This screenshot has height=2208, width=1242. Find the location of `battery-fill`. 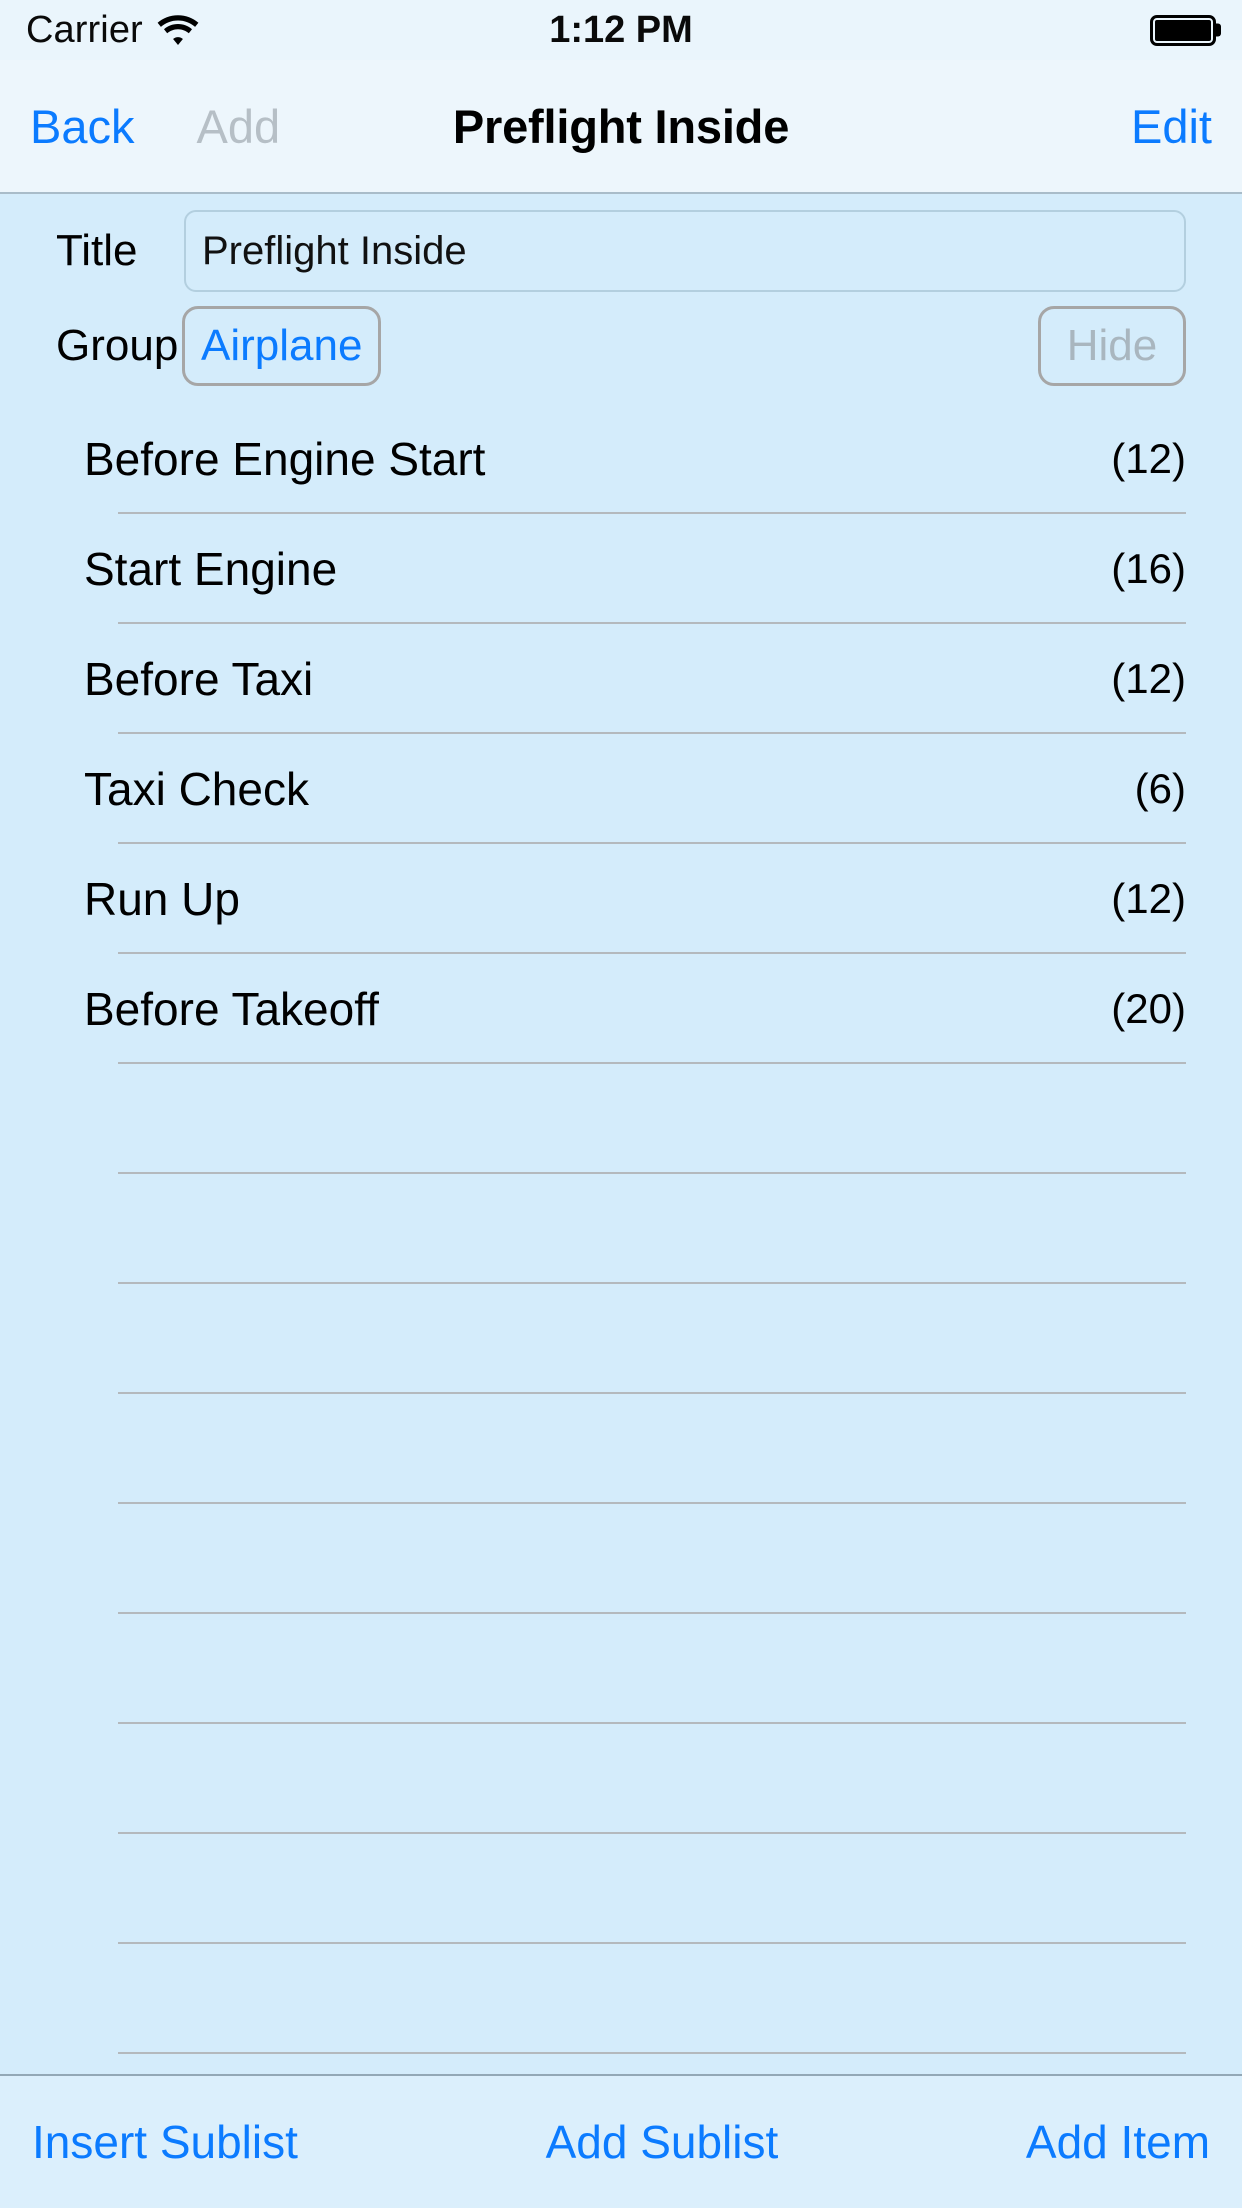

battery-fill is located at coordinates (1183, 30).